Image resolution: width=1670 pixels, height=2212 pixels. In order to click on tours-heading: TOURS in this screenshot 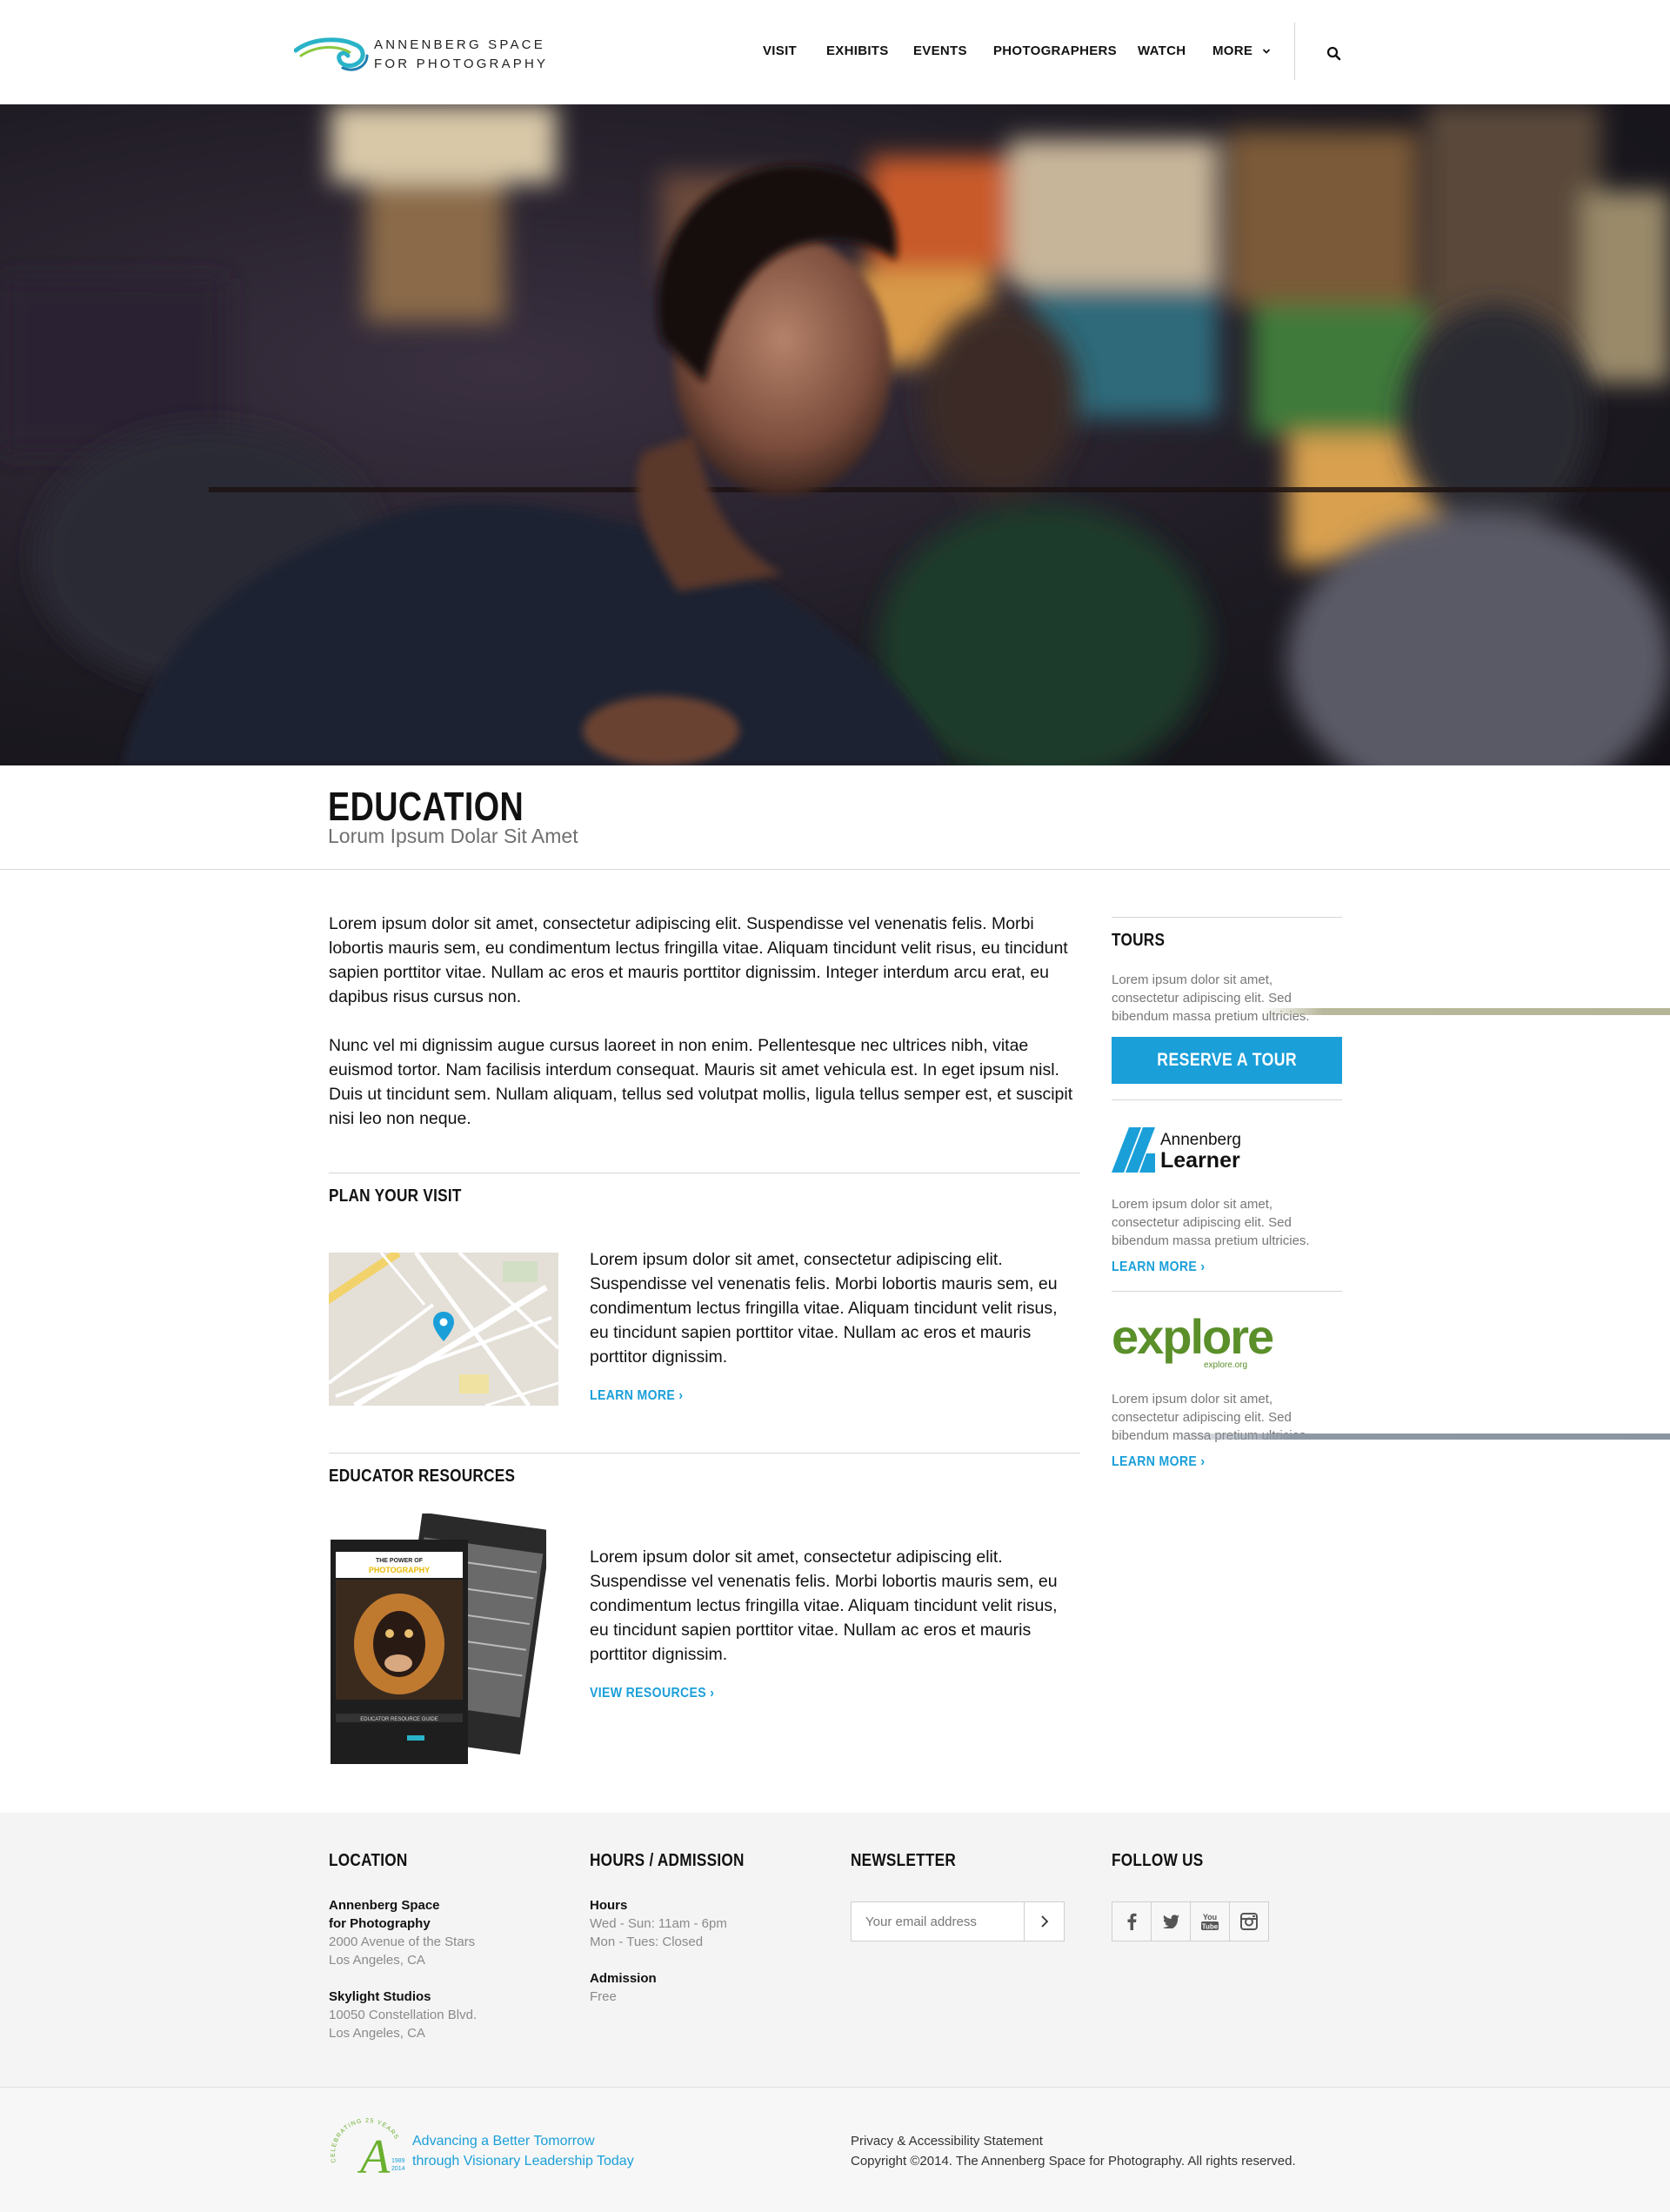, I will do `click(1139, 940)`.